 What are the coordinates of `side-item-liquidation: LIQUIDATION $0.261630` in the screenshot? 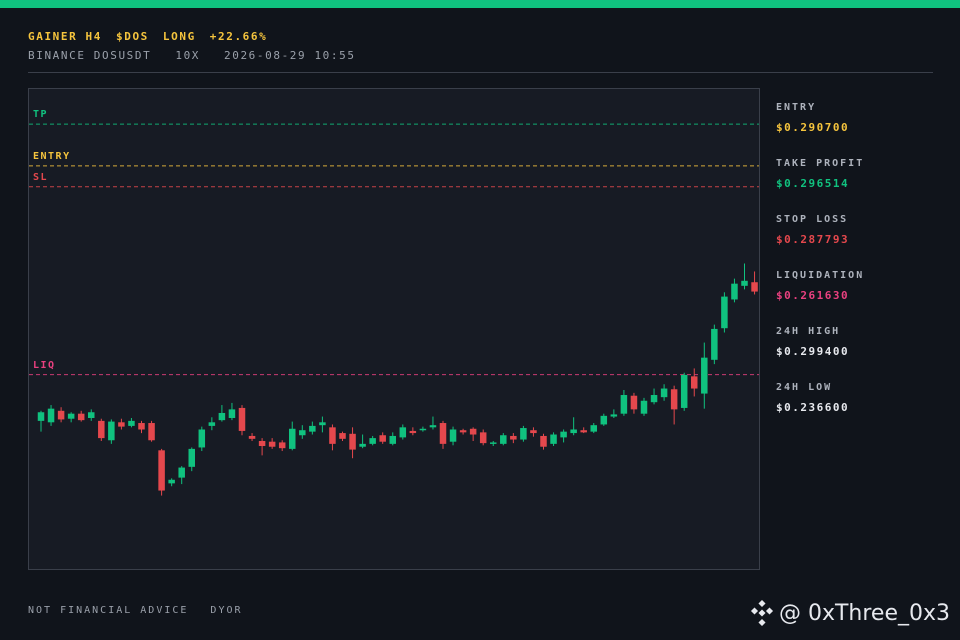 It's located at (861, 298).